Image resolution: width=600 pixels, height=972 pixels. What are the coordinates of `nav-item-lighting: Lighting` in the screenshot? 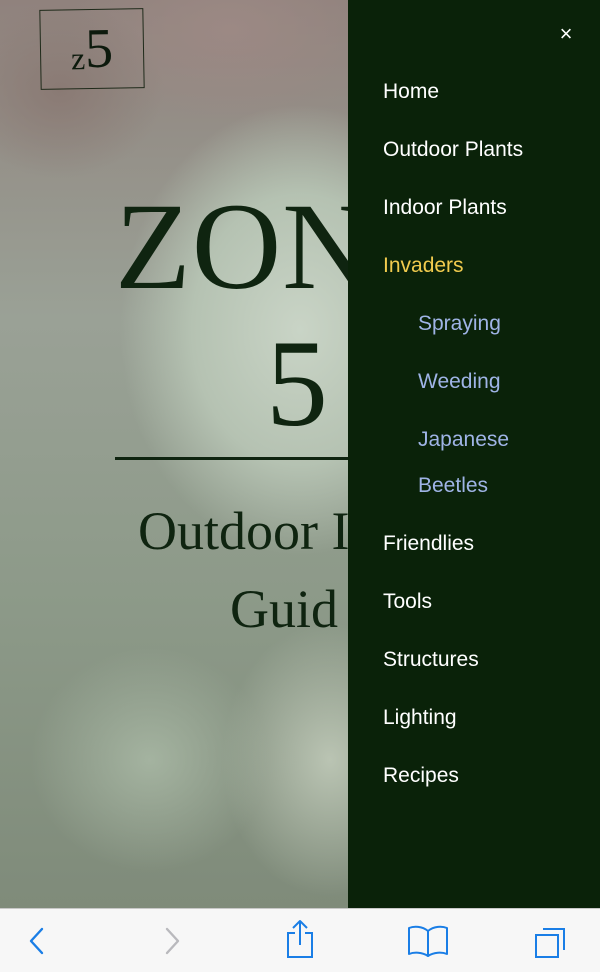 It's located at (420, 718).